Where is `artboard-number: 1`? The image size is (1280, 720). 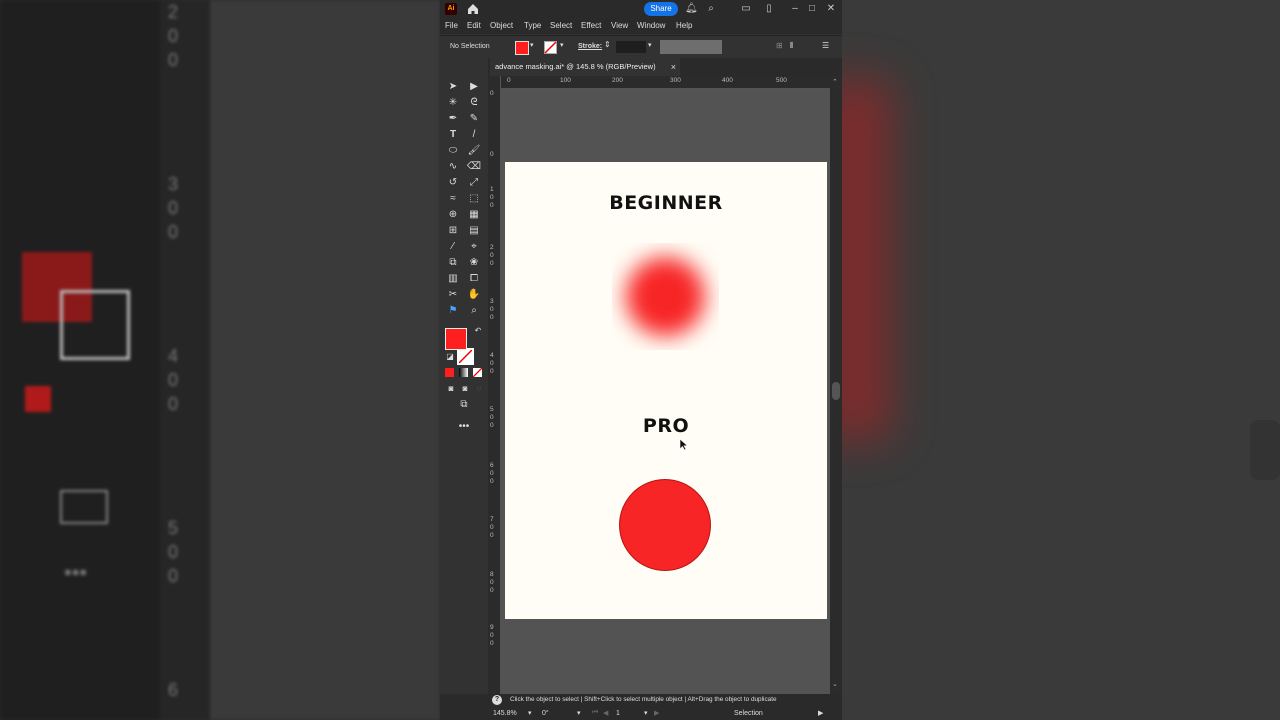
artboard-number: 1 is located at coordinates (618, 713).